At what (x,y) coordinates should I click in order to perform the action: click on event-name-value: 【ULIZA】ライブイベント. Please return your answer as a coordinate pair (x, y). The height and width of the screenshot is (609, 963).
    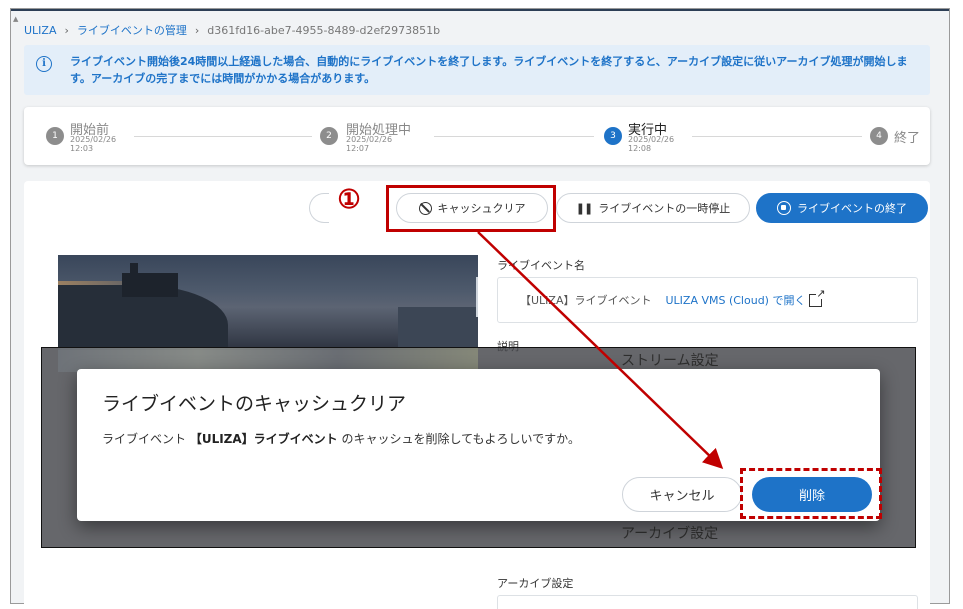
    Looking at the image, I should click on (586, 300).